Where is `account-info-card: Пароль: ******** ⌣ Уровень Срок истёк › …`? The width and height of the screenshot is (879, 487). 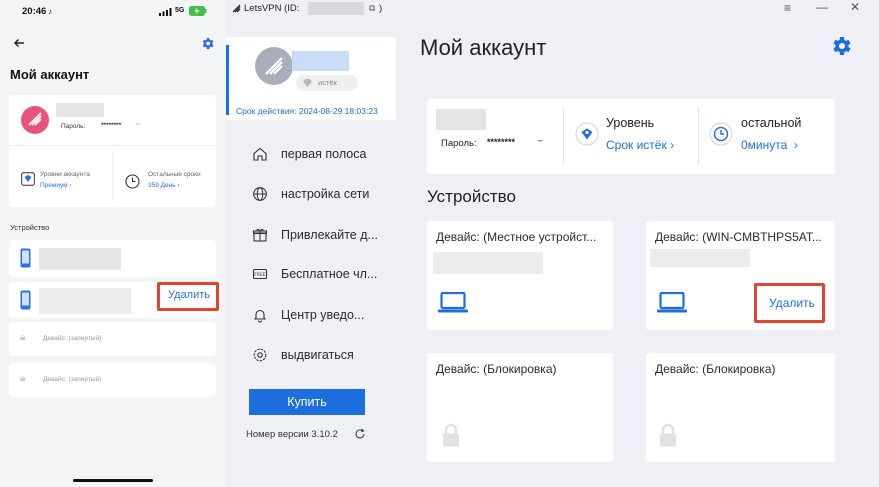
account-info-card: Пароль: ******** ⌣ Уровень Срок истёк › … is located at coordinates (631, 136).